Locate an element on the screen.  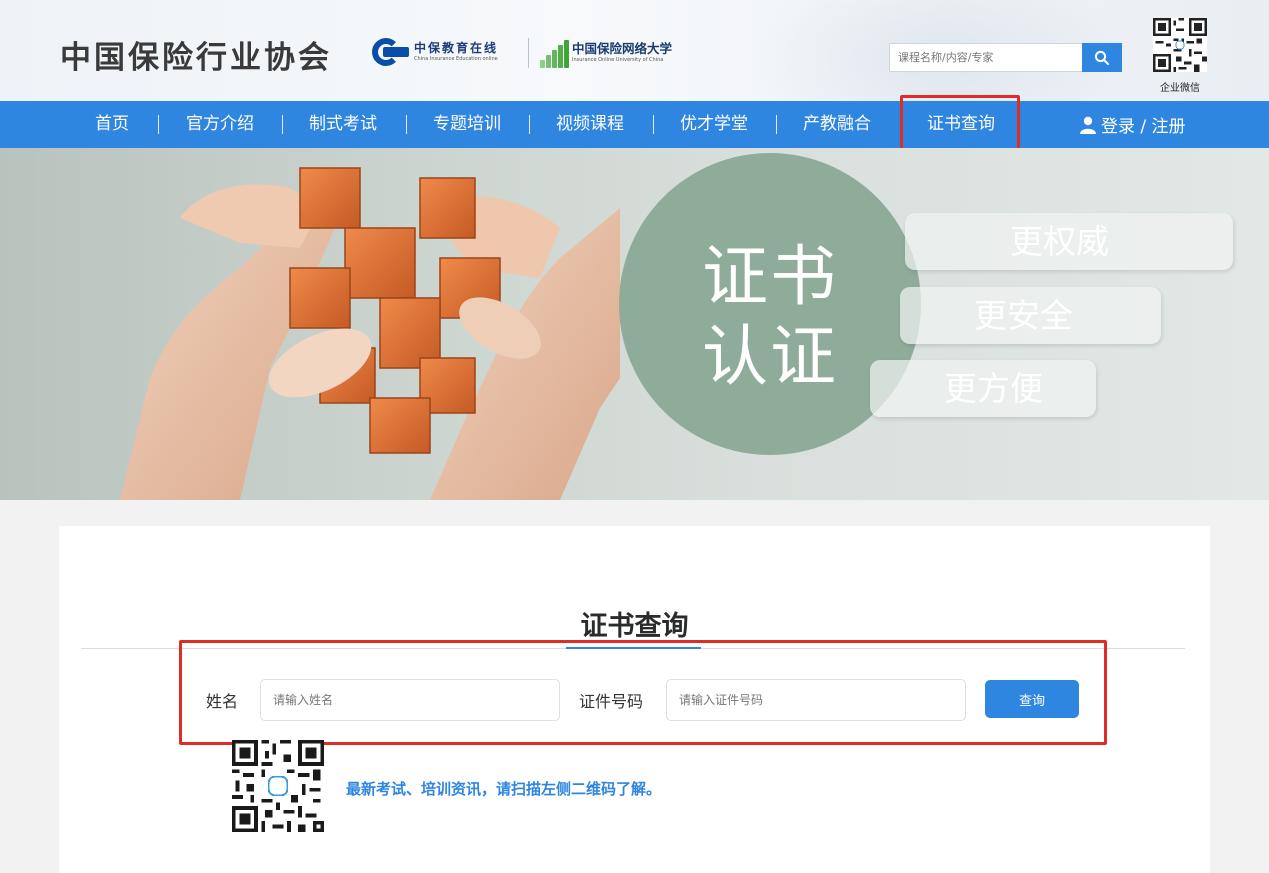
nav-item-standard-exam: 制式考试 is located at coordinates (343, 124).